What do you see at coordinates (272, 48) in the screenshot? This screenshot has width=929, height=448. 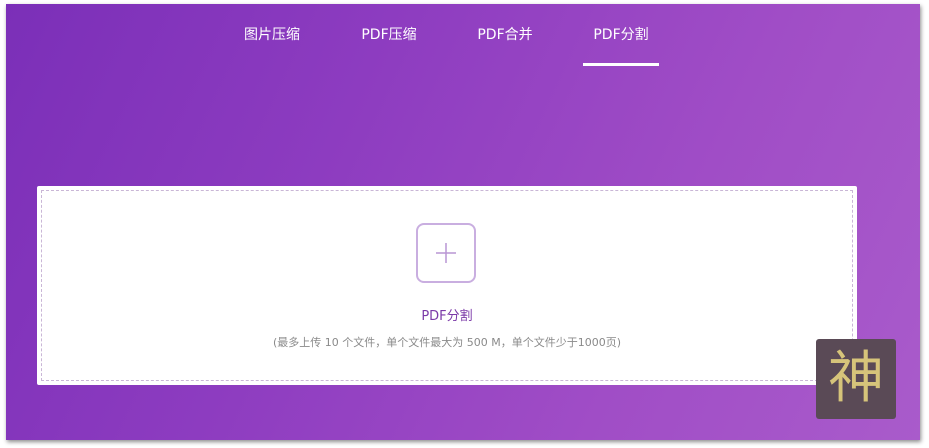 I see `tab-image-compress: 图片压缩` at bounding box center [272, 48].